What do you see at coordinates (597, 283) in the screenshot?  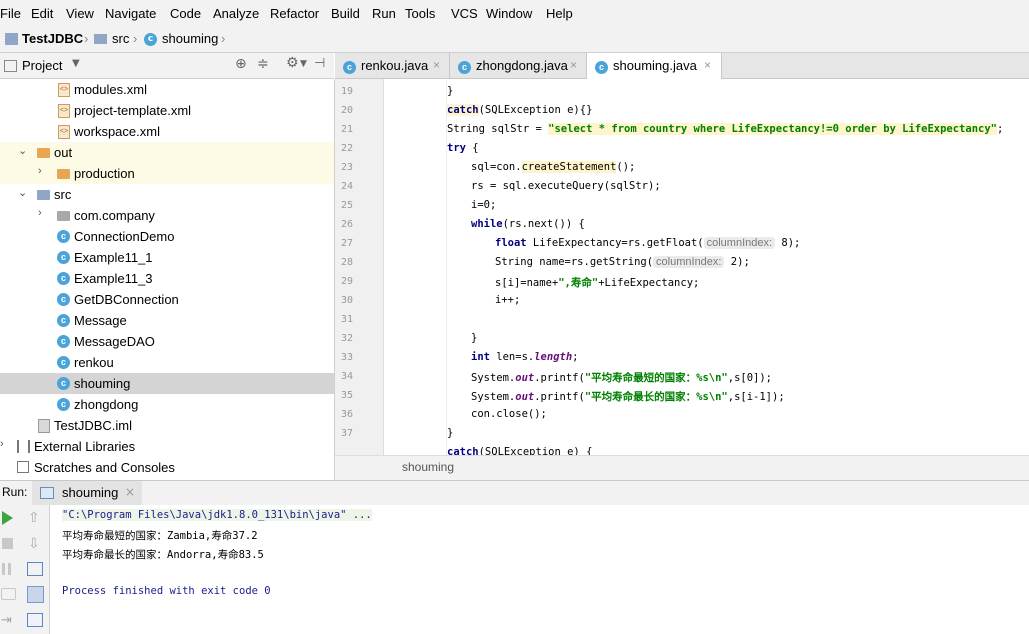 I see `code-line: s[i]=name+",寿命"+LifeExpectancy;` at bounding box center [597, 283].